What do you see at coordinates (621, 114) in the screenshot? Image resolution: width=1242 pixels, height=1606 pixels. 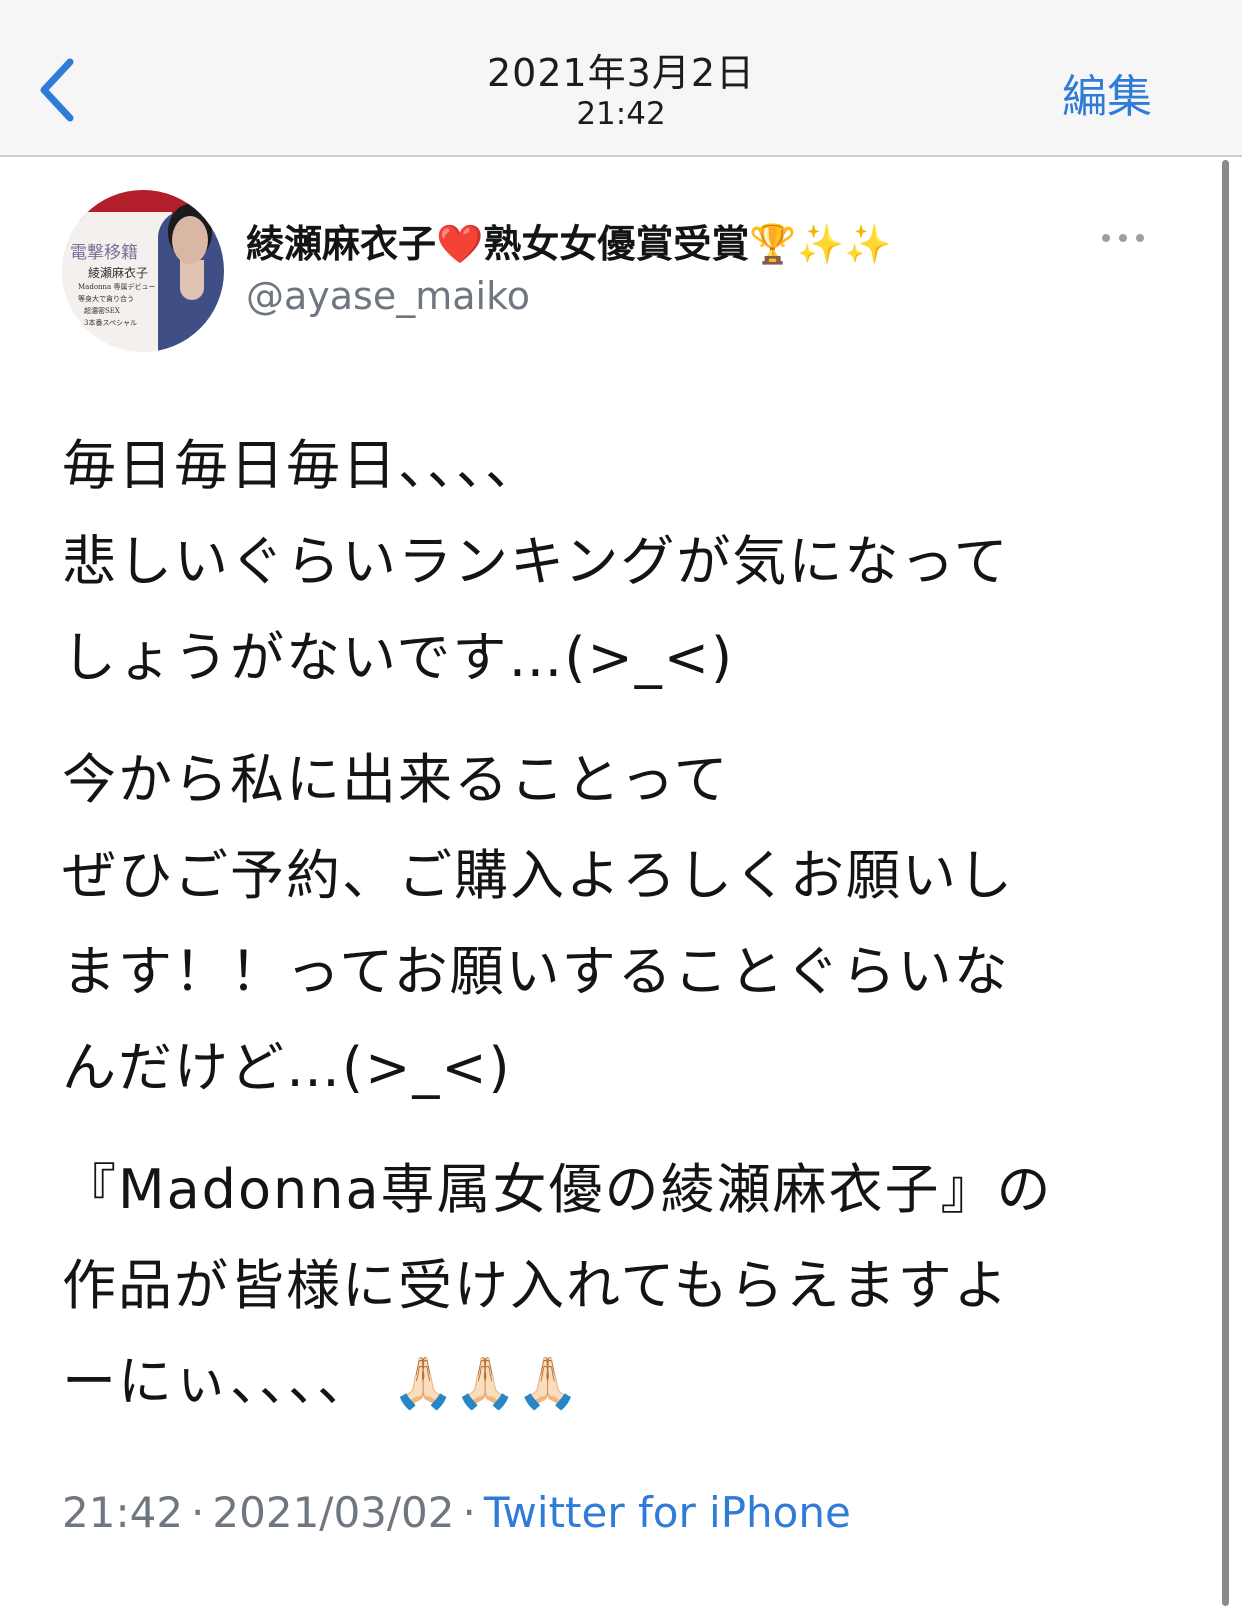 I see `nav-time: 21:42` at bounding box center [621, 114].